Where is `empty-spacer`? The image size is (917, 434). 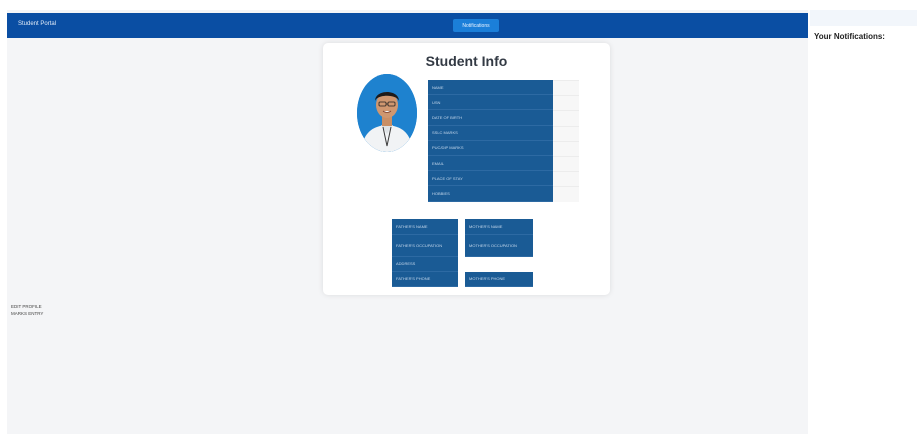 empty-spacer is located at coordinates (499, 264).